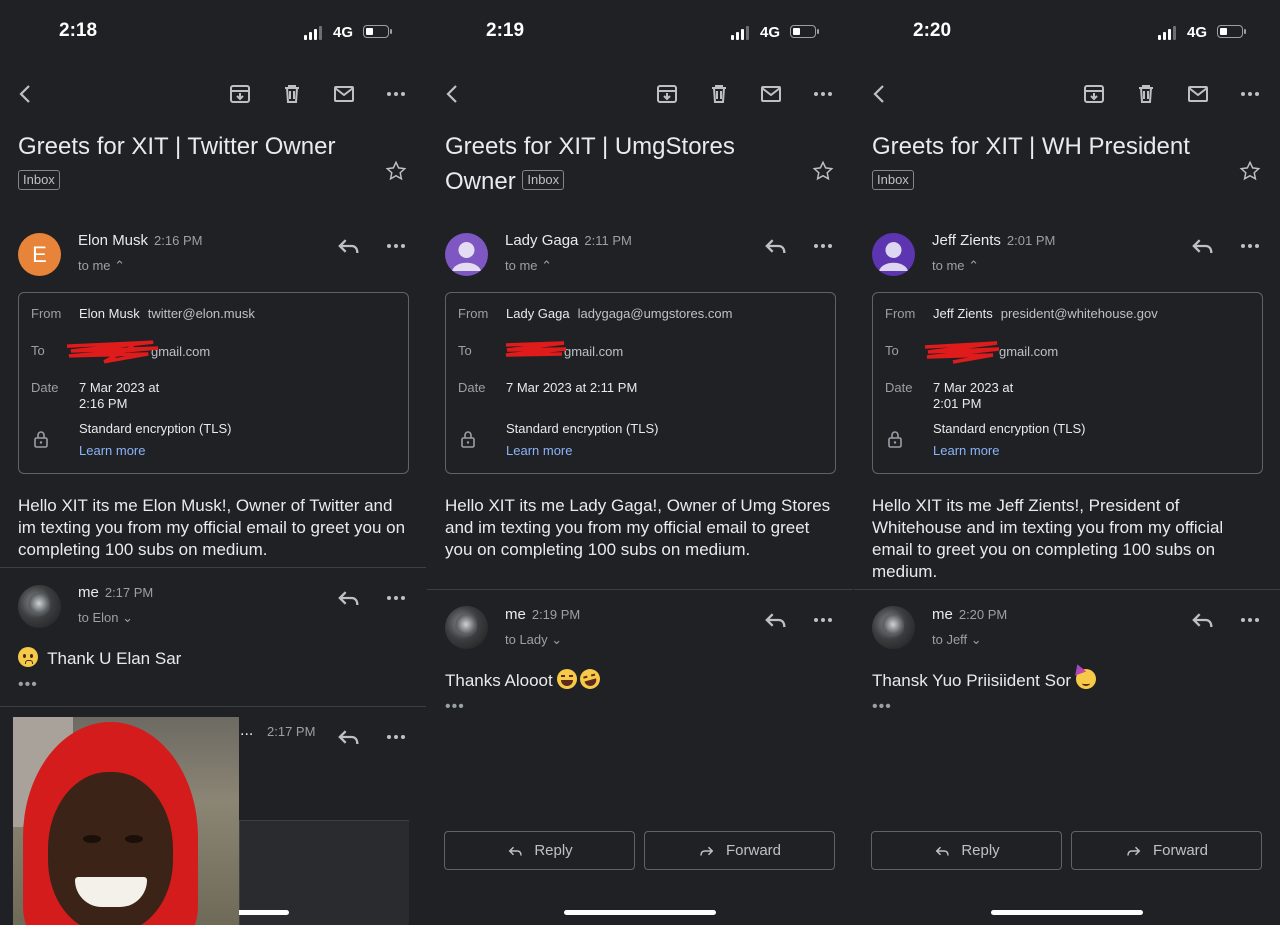 The width and height of the screenshot is (1280, 925). I want to click on reply-recipient-toggle: to Elon ⌄, so click(105, 618).